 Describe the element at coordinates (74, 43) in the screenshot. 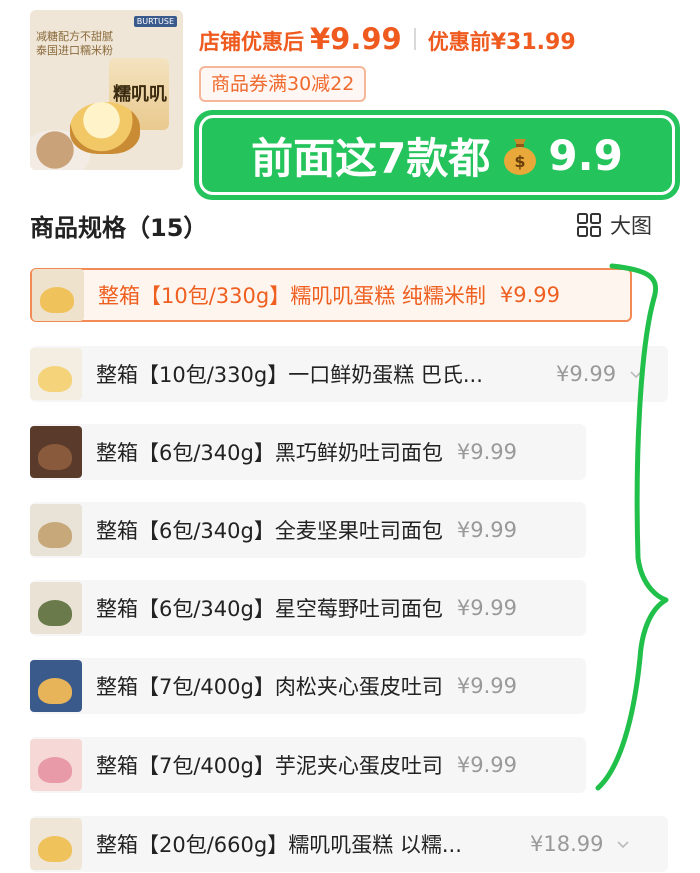

I see `thumb-headline: 减糖配方不甜腻 泰国进口糯米粉` at that location.